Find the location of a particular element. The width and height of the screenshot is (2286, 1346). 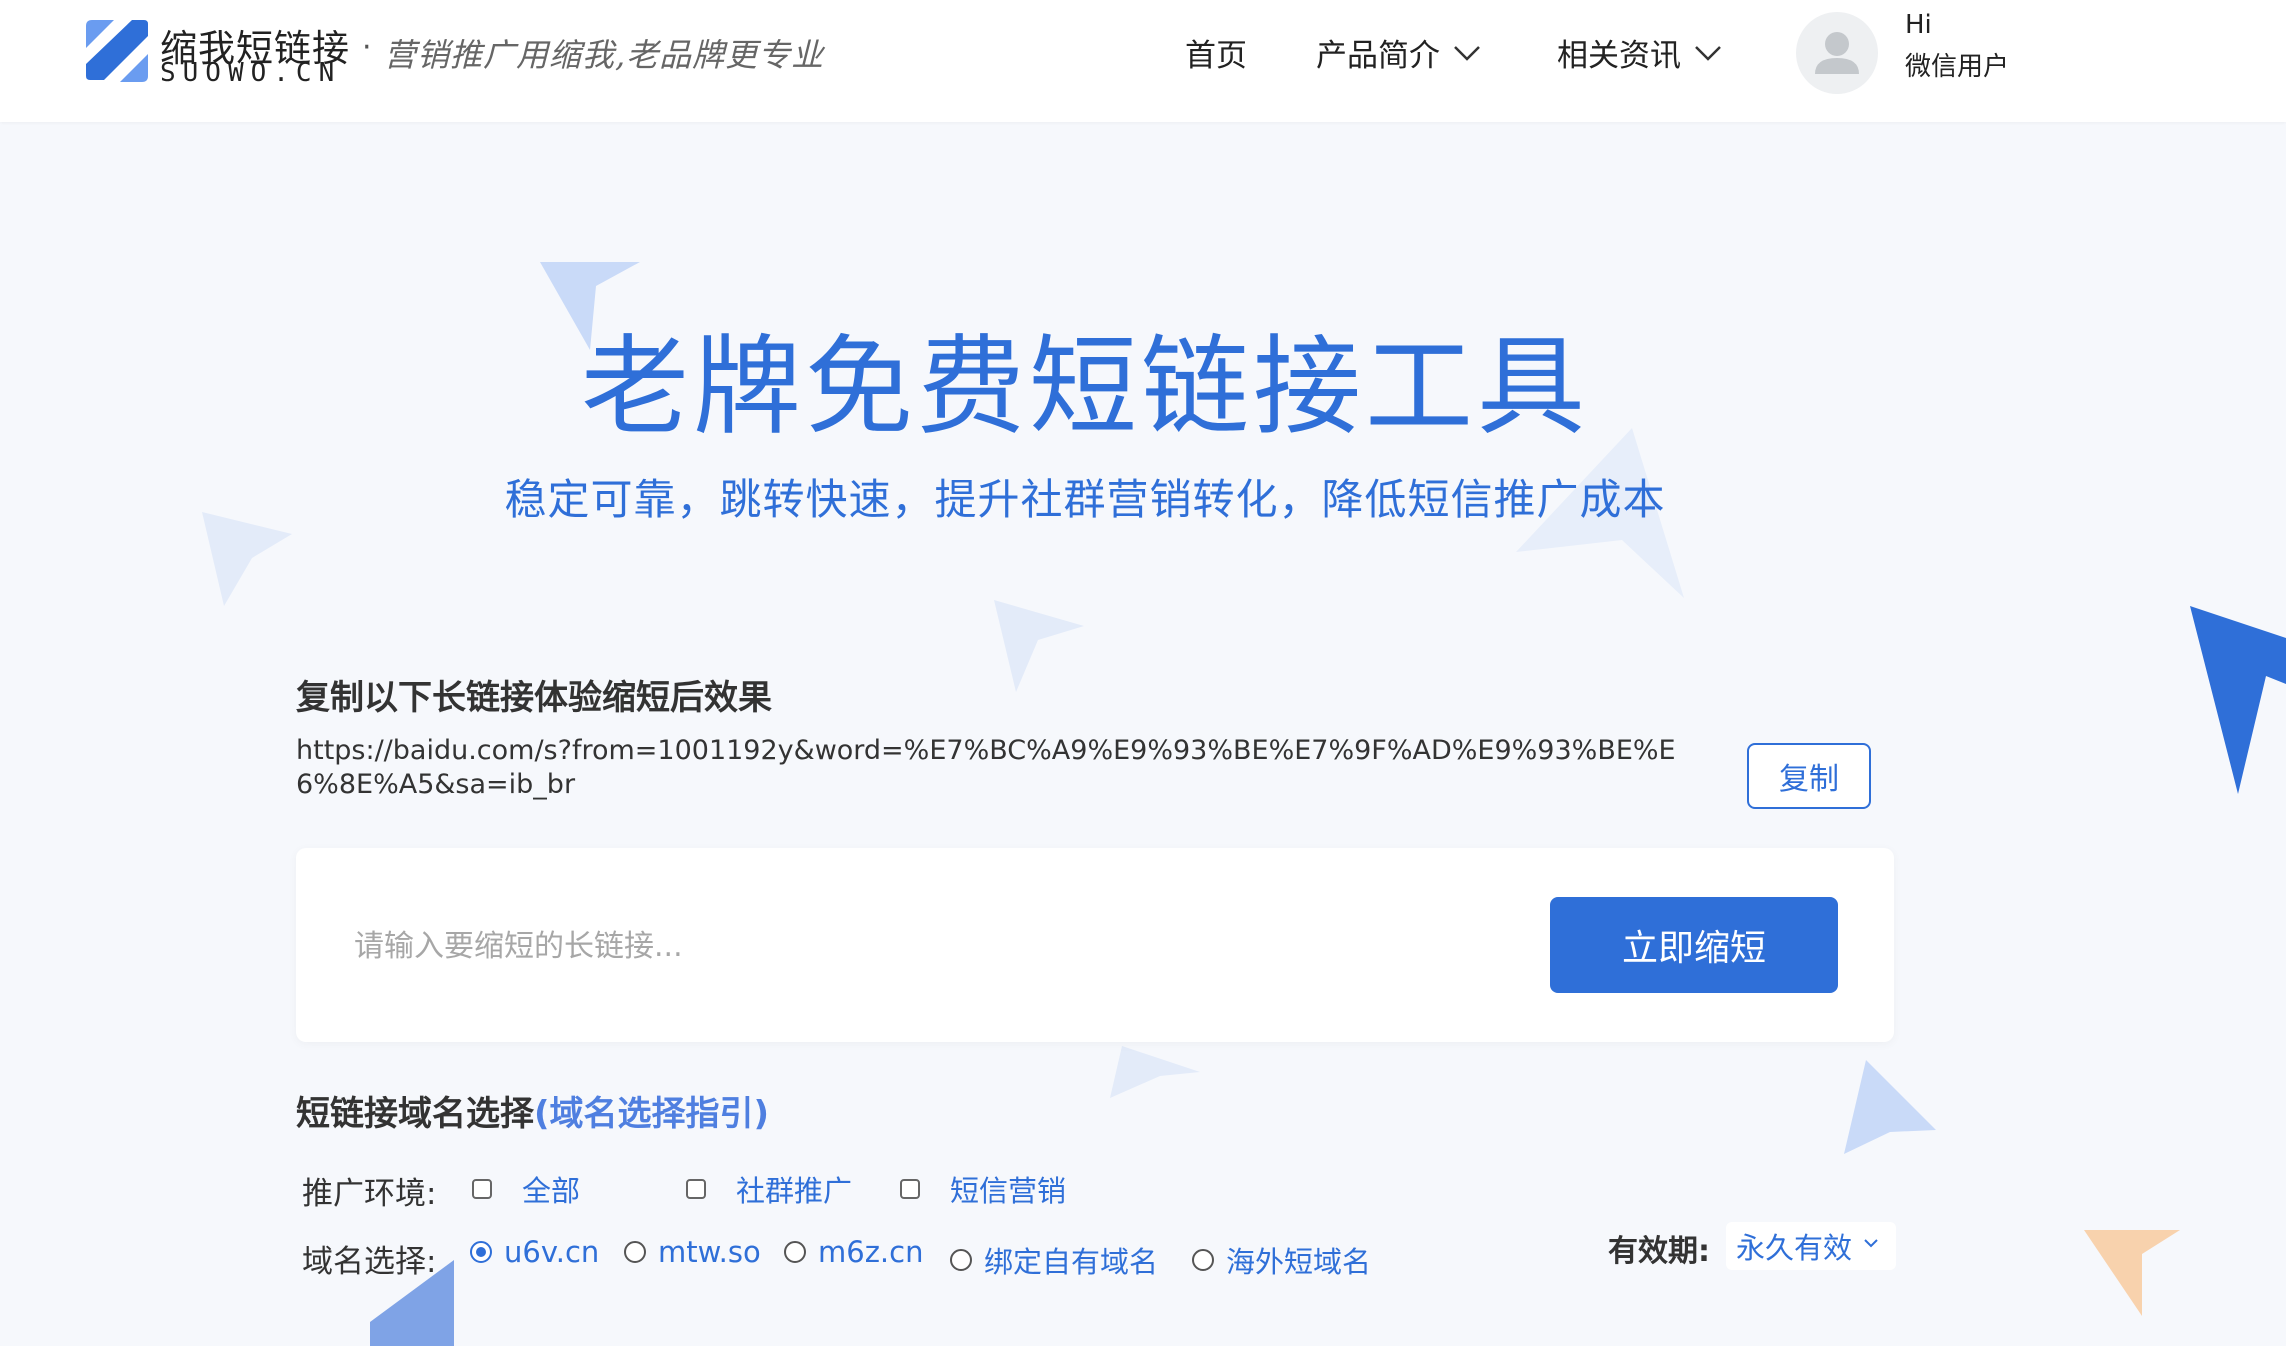

nav-products: 产品简介 is located at coordinates (1399, 52).